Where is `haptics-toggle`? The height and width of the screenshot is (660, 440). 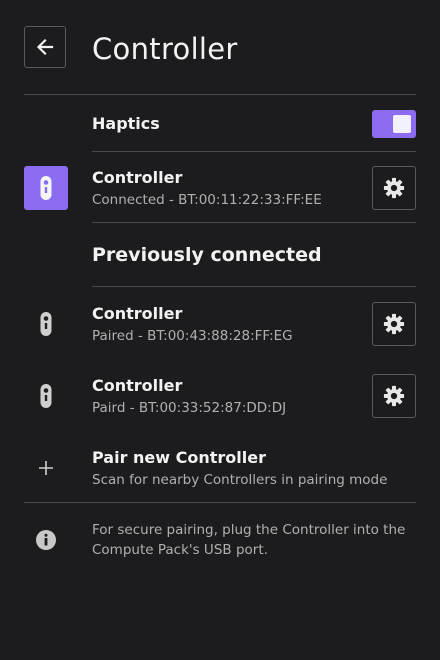 haptics-toggle is located at coordinates (394, 124).